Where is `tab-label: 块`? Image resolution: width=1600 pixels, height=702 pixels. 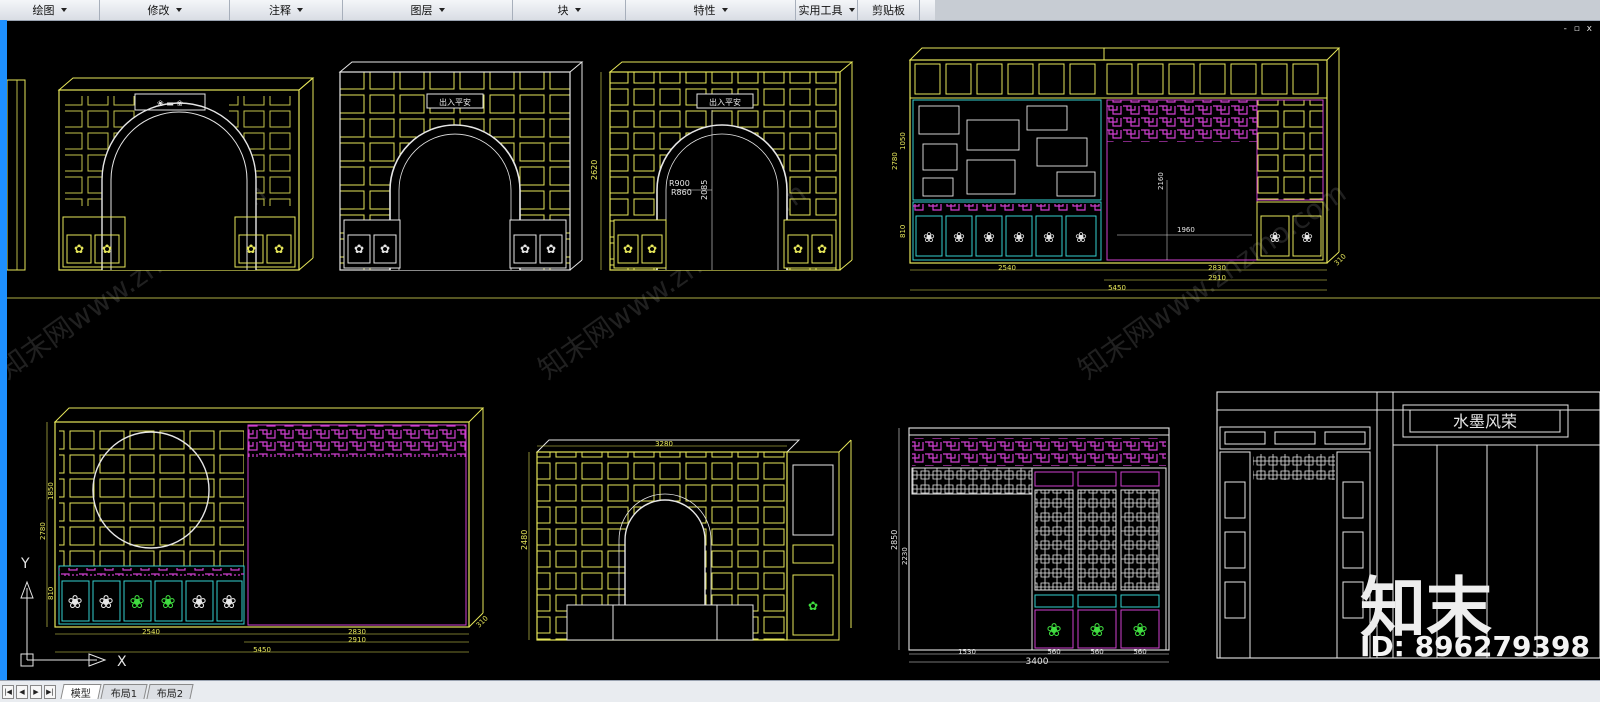 tab-label: 块 is located at coordinates (563, 10).